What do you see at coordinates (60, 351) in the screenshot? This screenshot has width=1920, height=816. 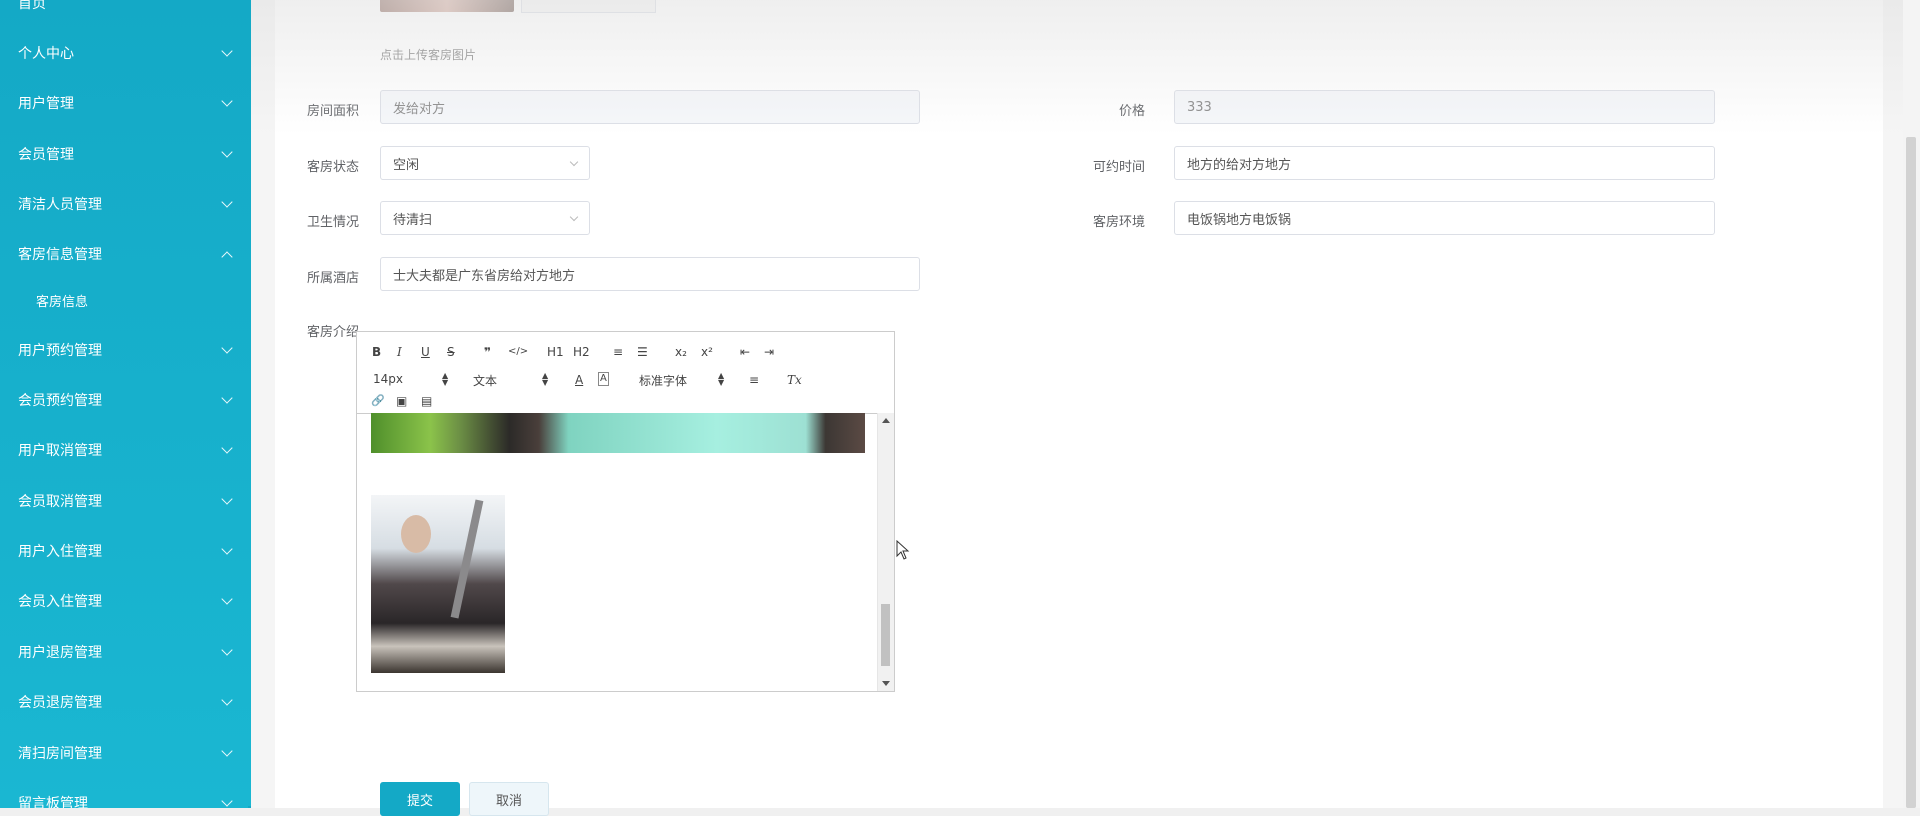 I see `sidebar-item-label: 用户预约管理` at bounding box center [60, 351].